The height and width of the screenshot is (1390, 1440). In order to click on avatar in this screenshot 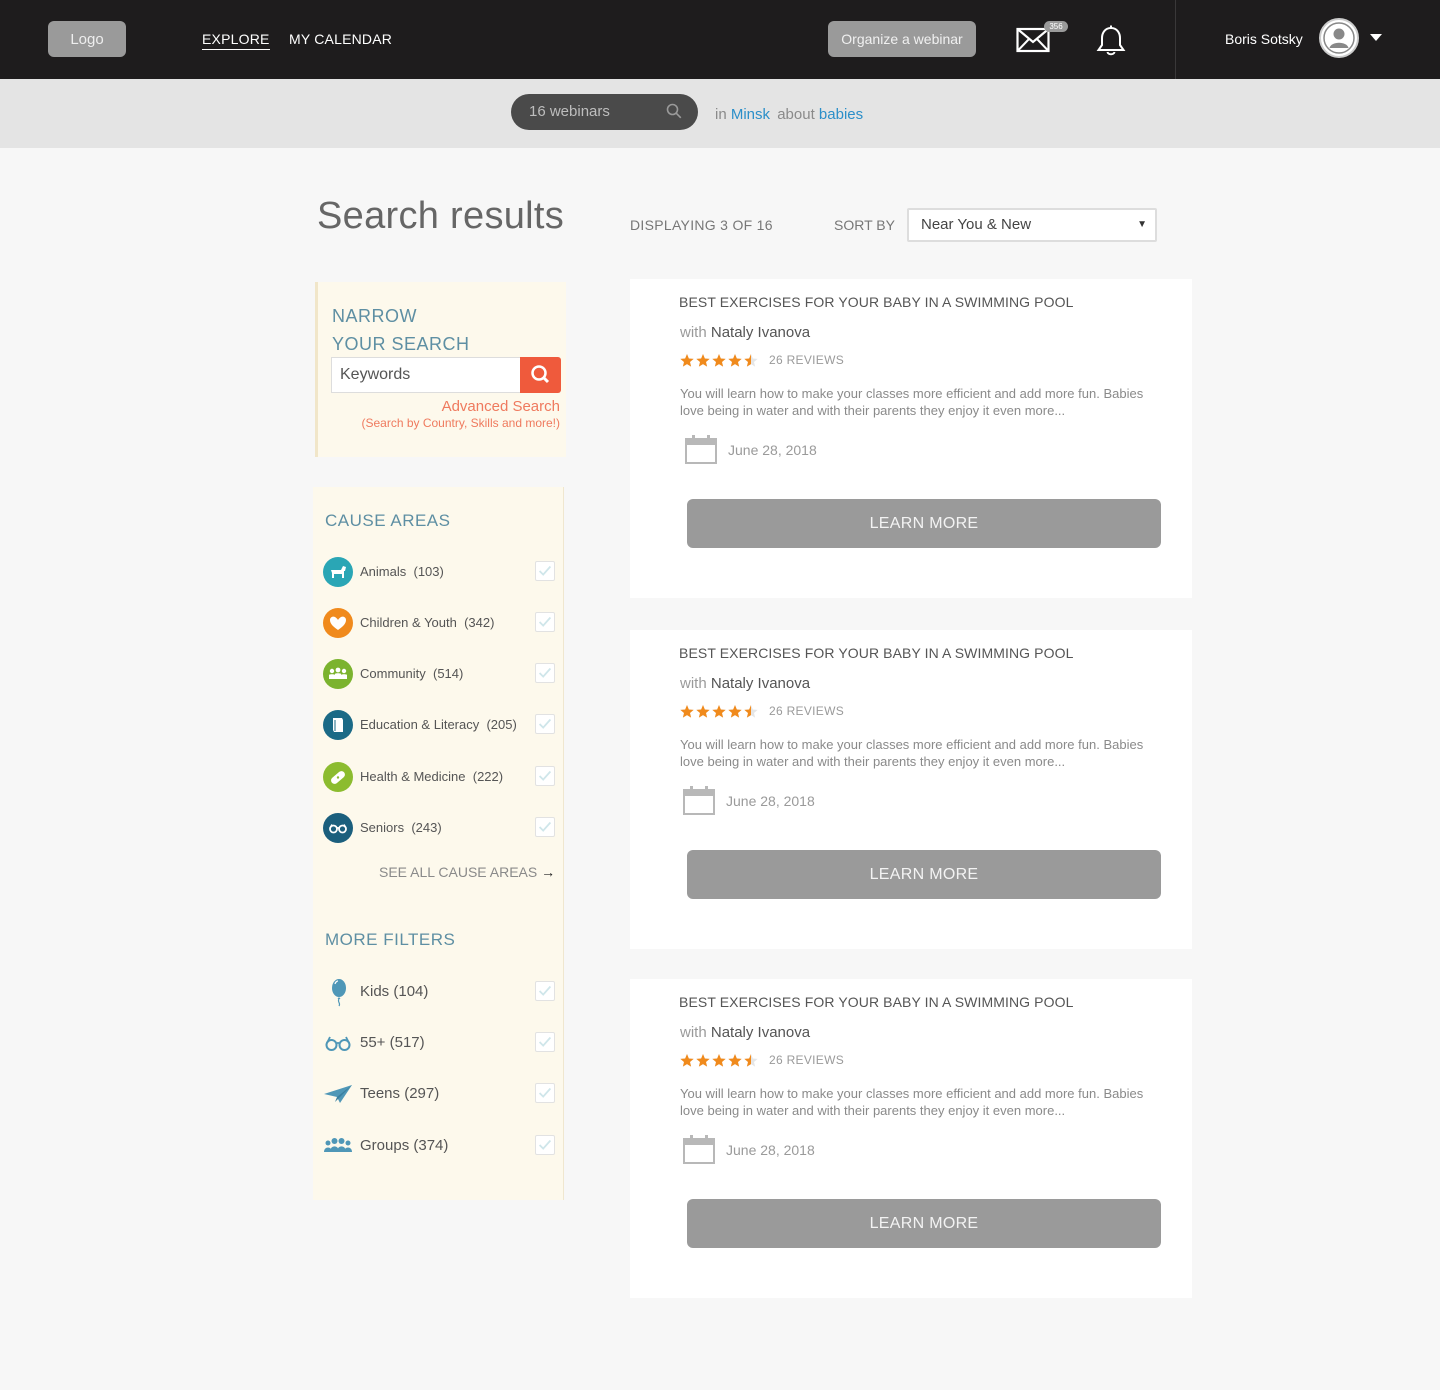, I will do `click(1339, 38)`.